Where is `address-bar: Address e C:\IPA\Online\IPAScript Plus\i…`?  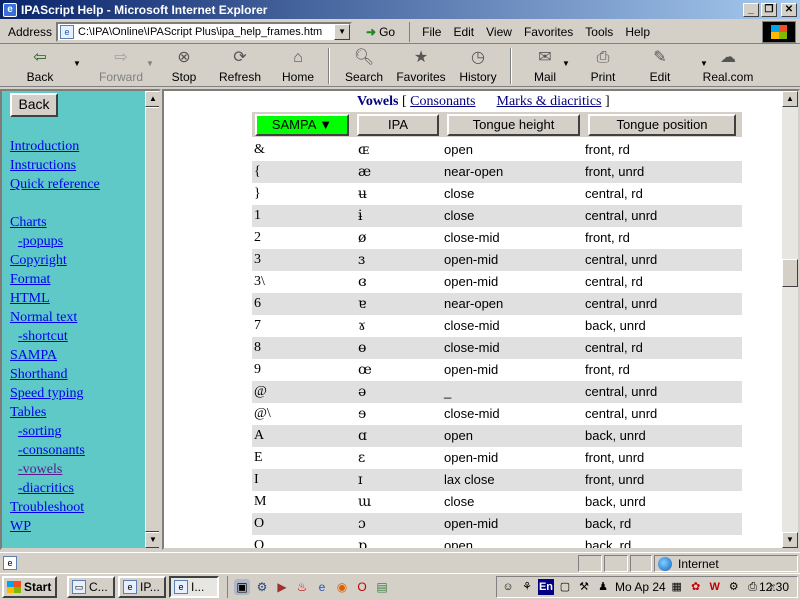
address-bar: Address e C:\IPA\Online\IPAScript Plus\i… is located at coordinates (400, 32).